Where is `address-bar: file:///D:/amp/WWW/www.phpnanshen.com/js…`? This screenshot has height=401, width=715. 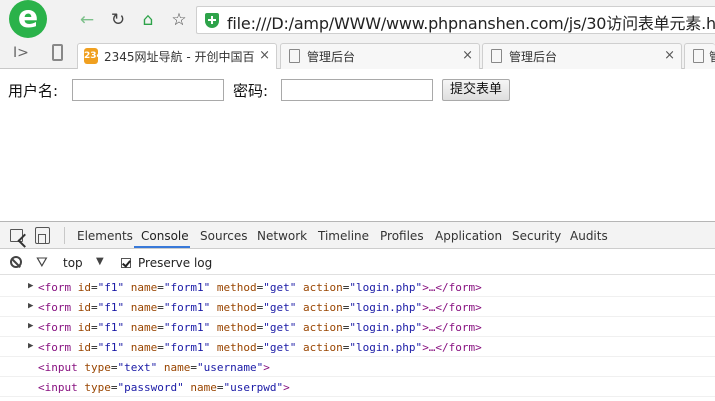
address-bar: file:///D:/amp/WWW/www.phpnanshen.com/js… is located at coordinates (455, 20).